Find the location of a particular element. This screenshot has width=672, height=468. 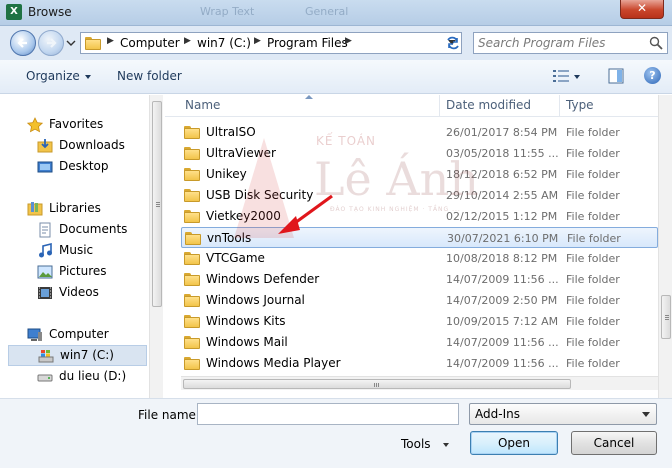

file-date: 10/08/2018 8:12 PM is located at coordinates (502, 258).